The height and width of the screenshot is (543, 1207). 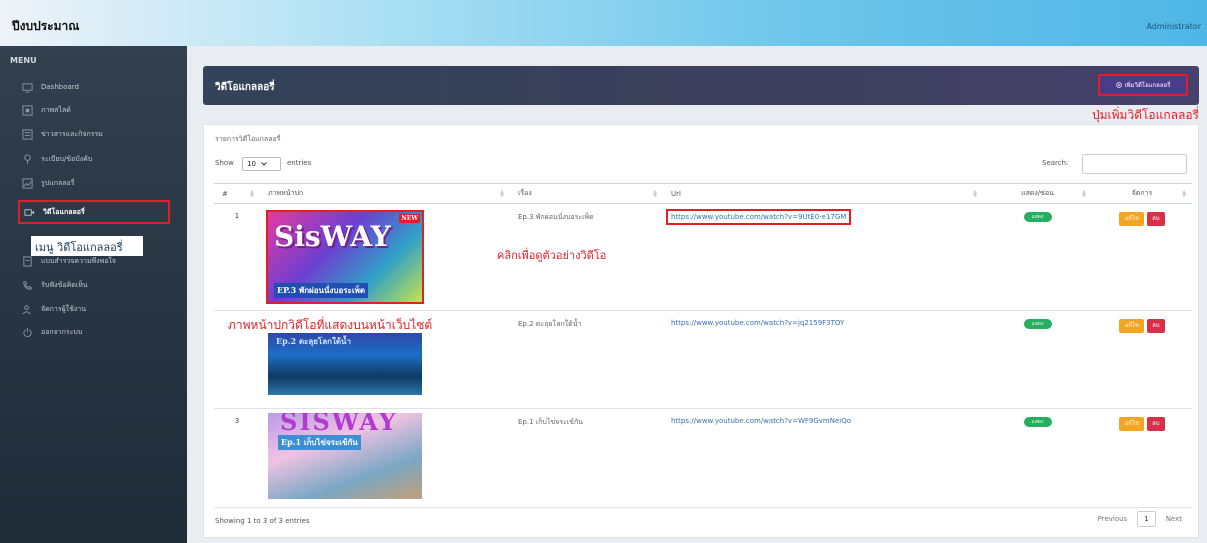 I want to click on menu-title: MENU, so click(x=23, y=60).